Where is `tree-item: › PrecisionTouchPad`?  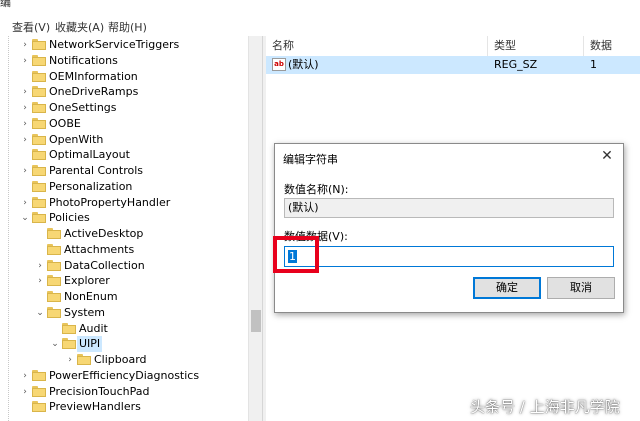 tree-item: › PrecisionTouchPad is located at coordinates (124, 392).